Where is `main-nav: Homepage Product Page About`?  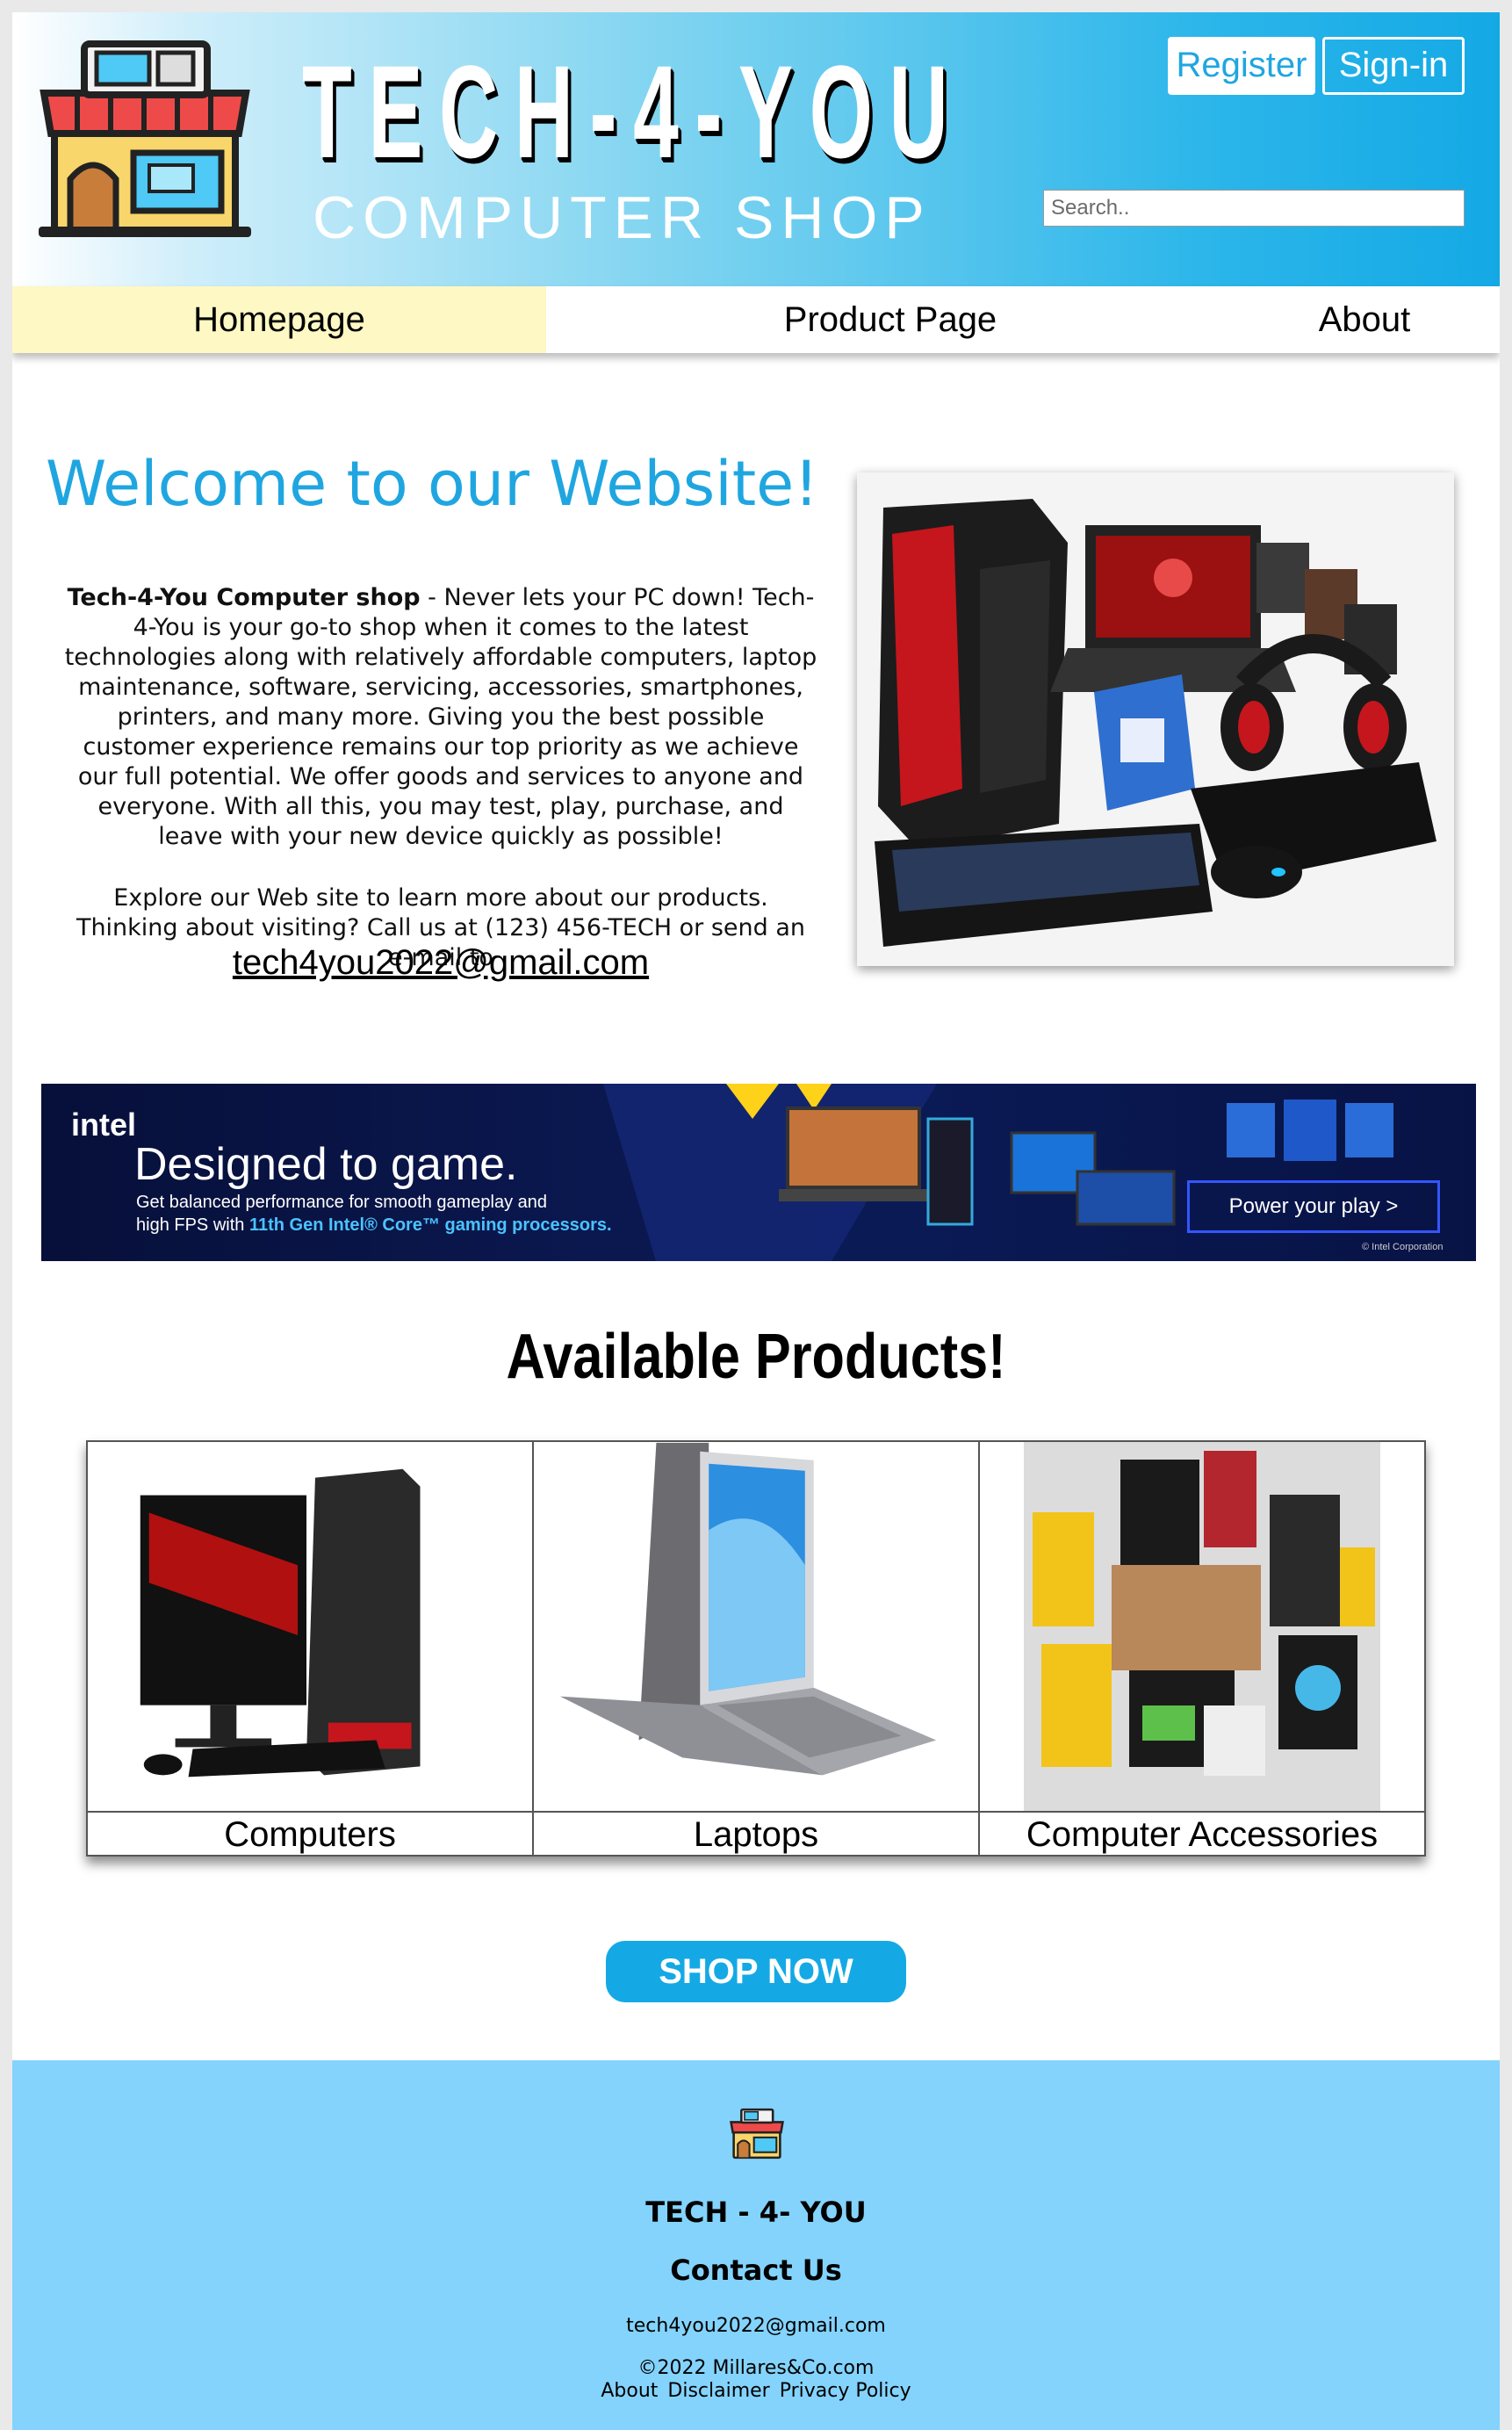 main-nav: Homepage Product Page About is located at coordinates (756, 319).